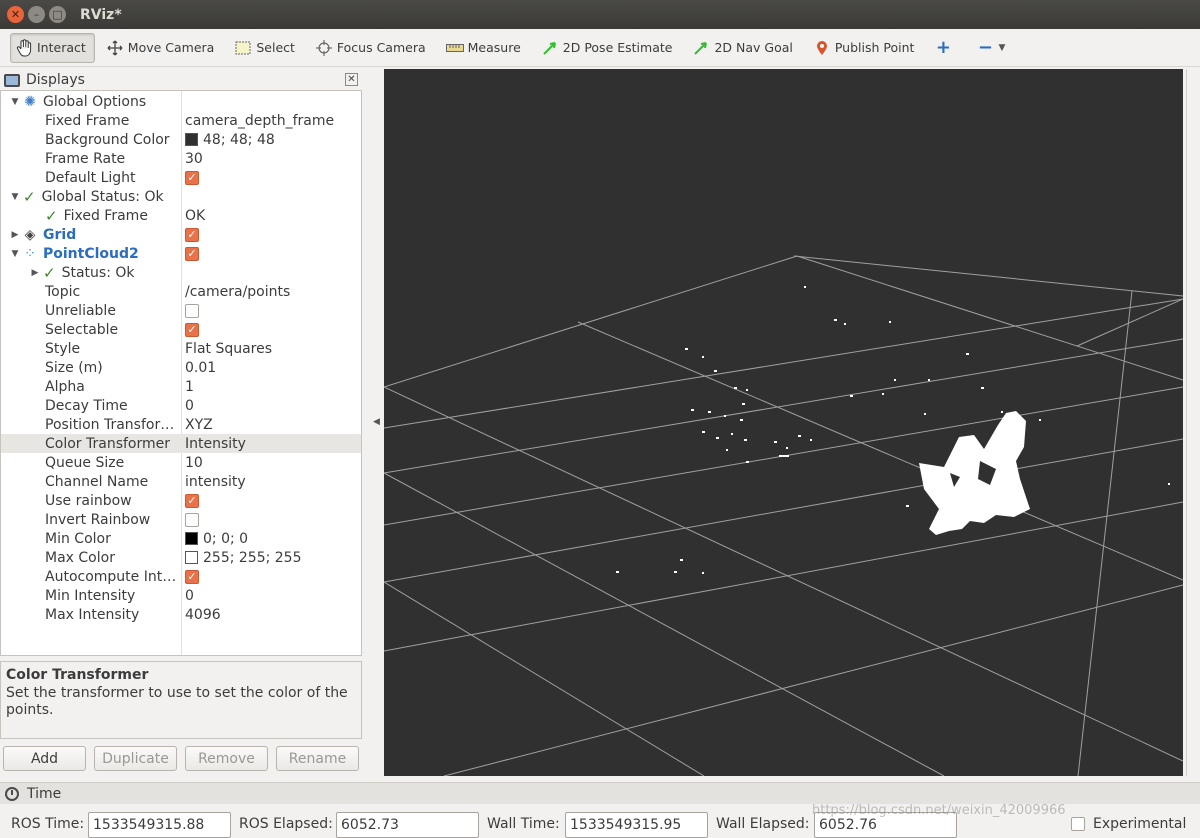 Image resolution: width=1200 pixels, height=838 pixels. Describe the element at coordinates (192, 310) in the screenshot. I see `unreliable-checkbox` at that location.